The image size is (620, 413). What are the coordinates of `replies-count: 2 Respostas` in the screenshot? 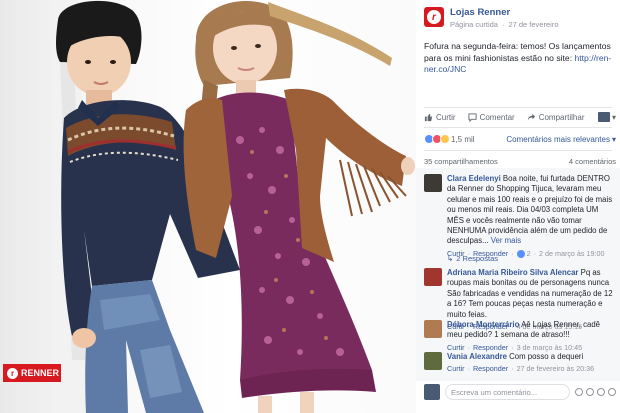 It's located at (477, 258).